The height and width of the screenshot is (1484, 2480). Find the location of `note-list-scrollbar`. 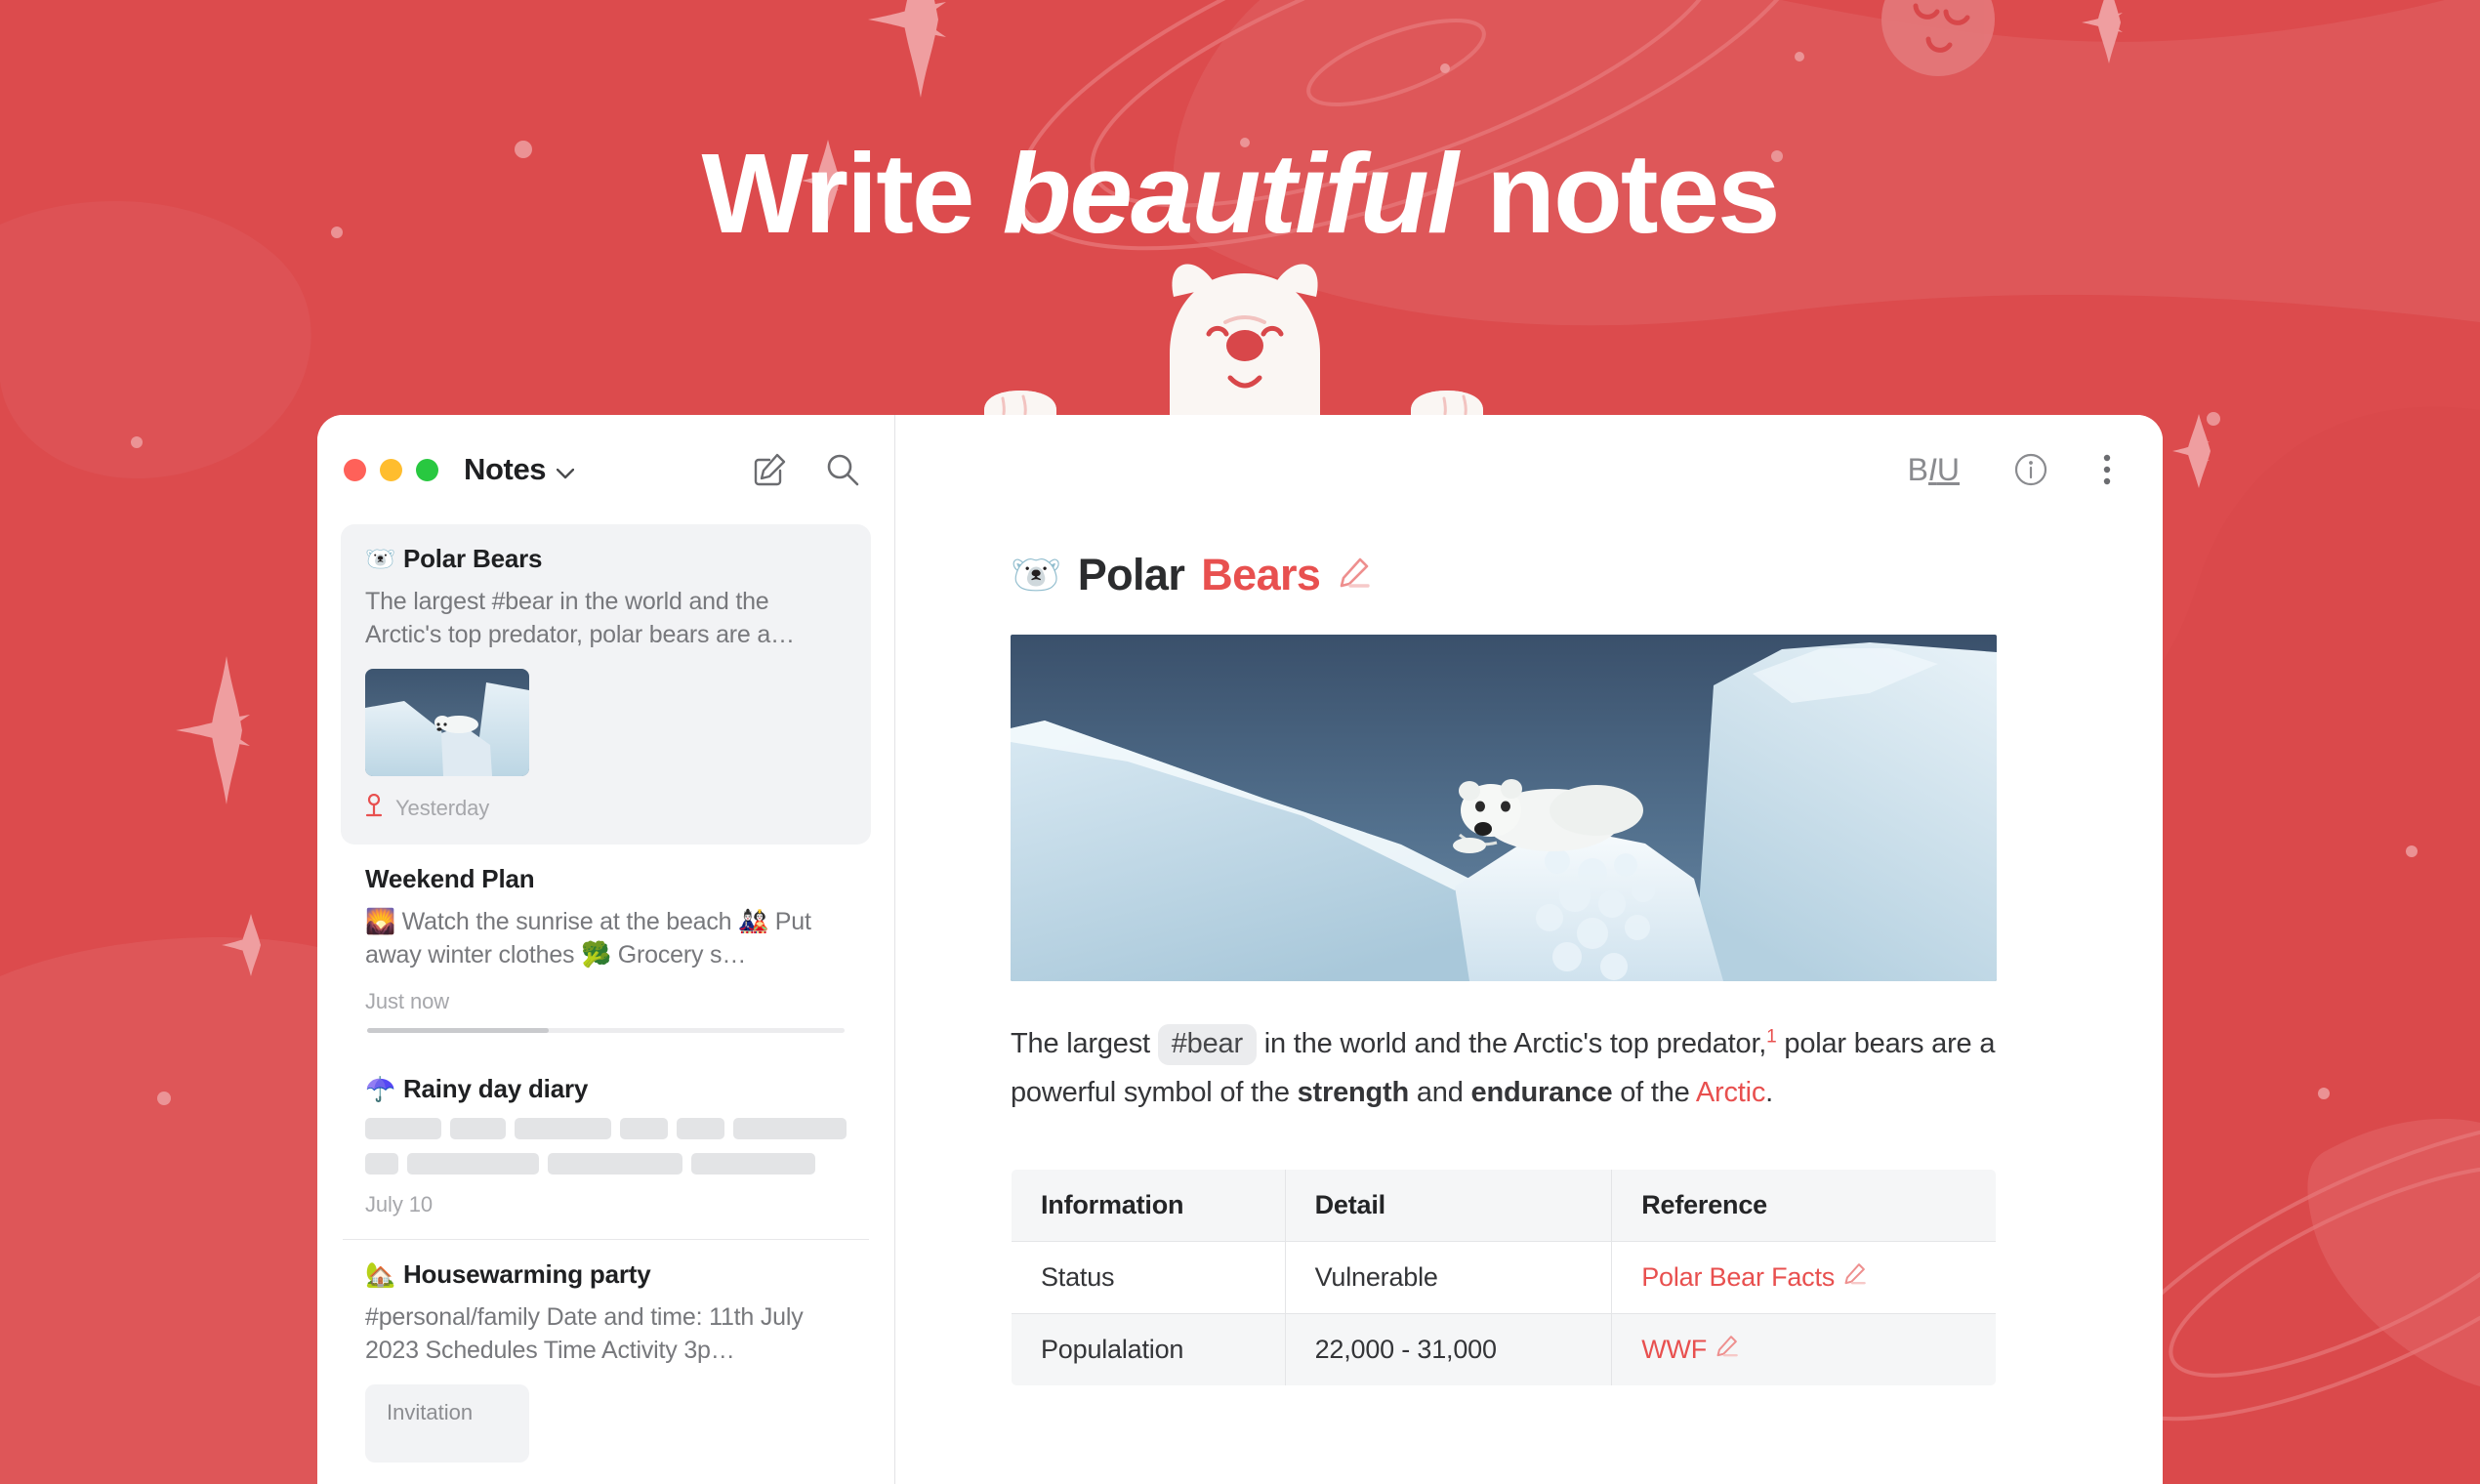

note-list-scrollbar is located at coordinates (606, 1030).